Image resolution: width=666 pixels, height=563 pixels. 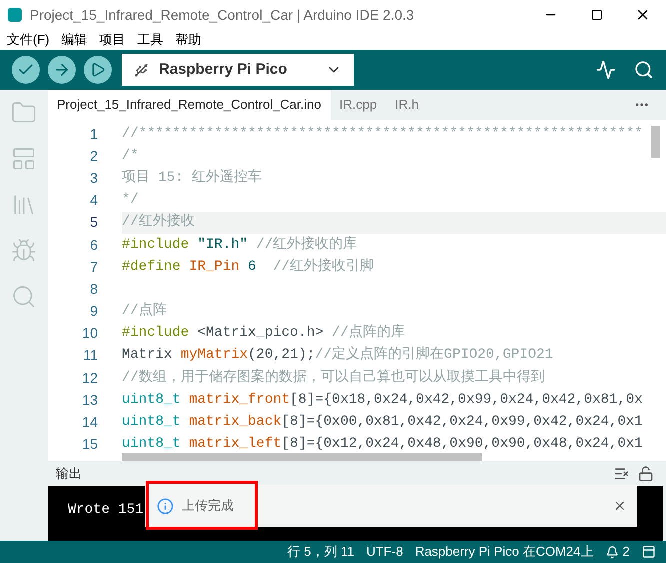 What do you see at coordinates (263, 333) in the screenshot?
I see `code-line: #include <Matrix_pico.h> //点阵的库` at bounding box center [263, 333].